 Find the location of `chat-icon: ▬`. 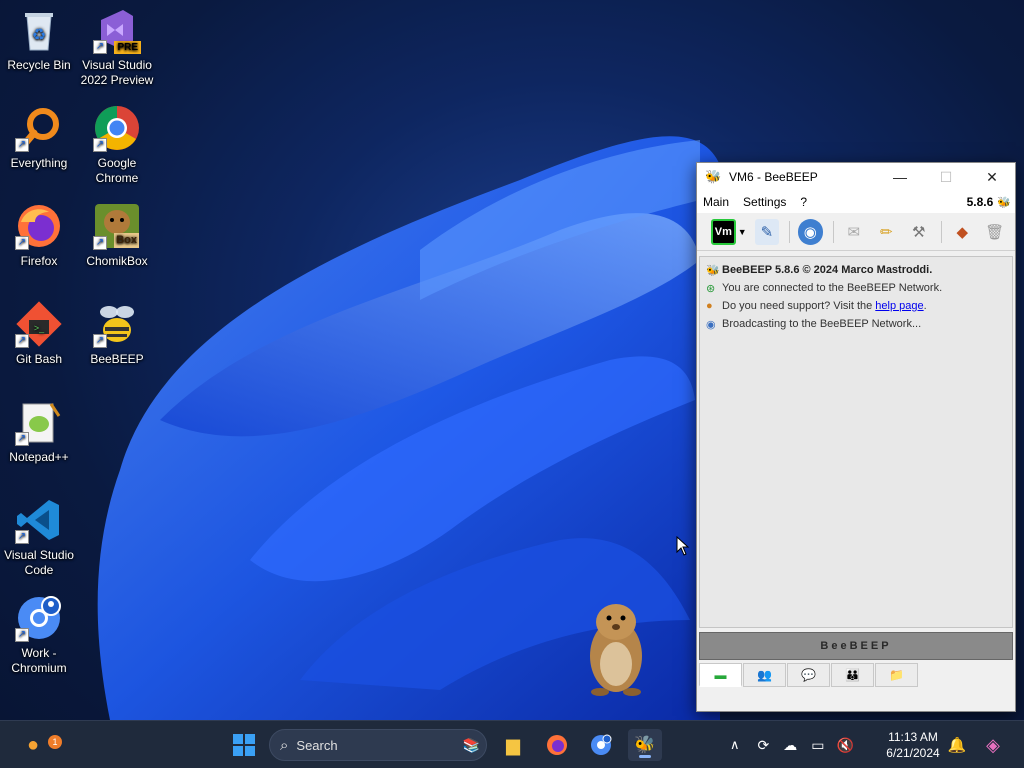

chat-icon: ▬ is located at coordinates (720, 674).